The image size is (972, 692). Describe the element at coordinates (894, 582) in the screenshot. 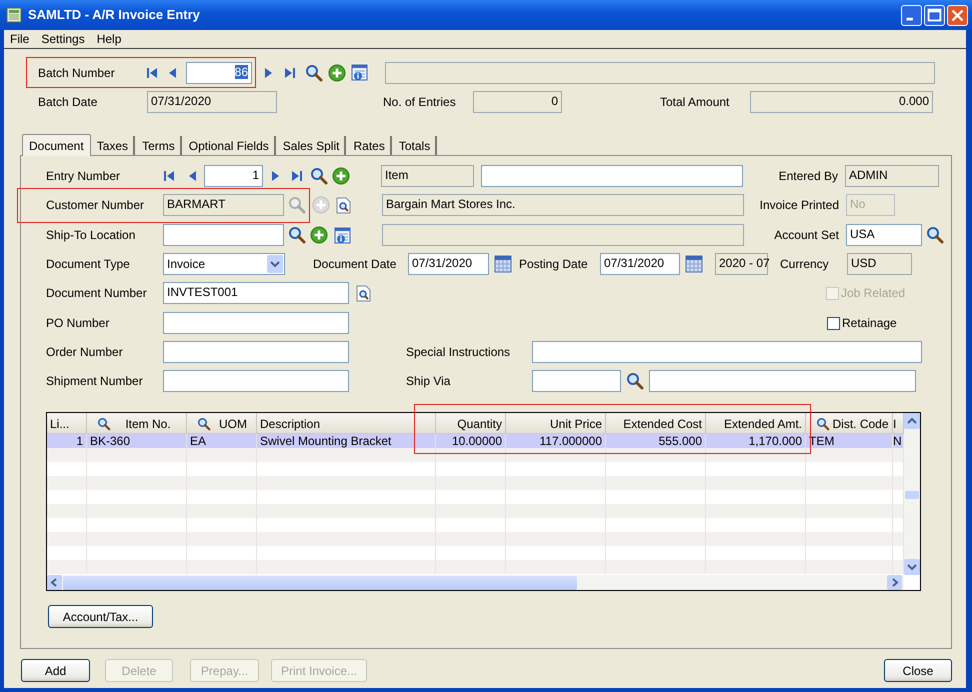

I see `scroll-right-icon` at that location.